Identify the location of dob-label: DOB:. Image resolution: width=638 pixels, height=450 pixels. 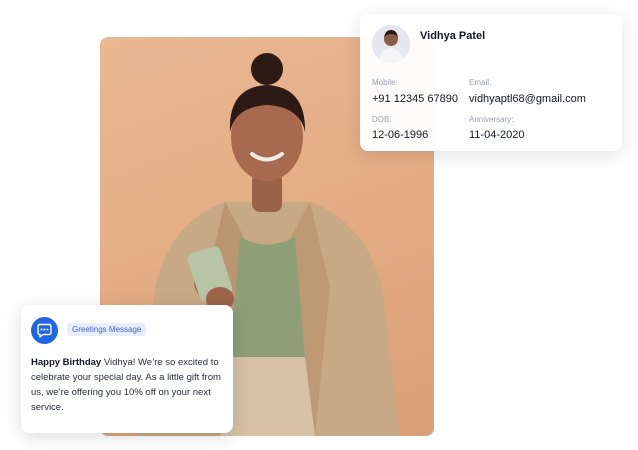
(382, 119).